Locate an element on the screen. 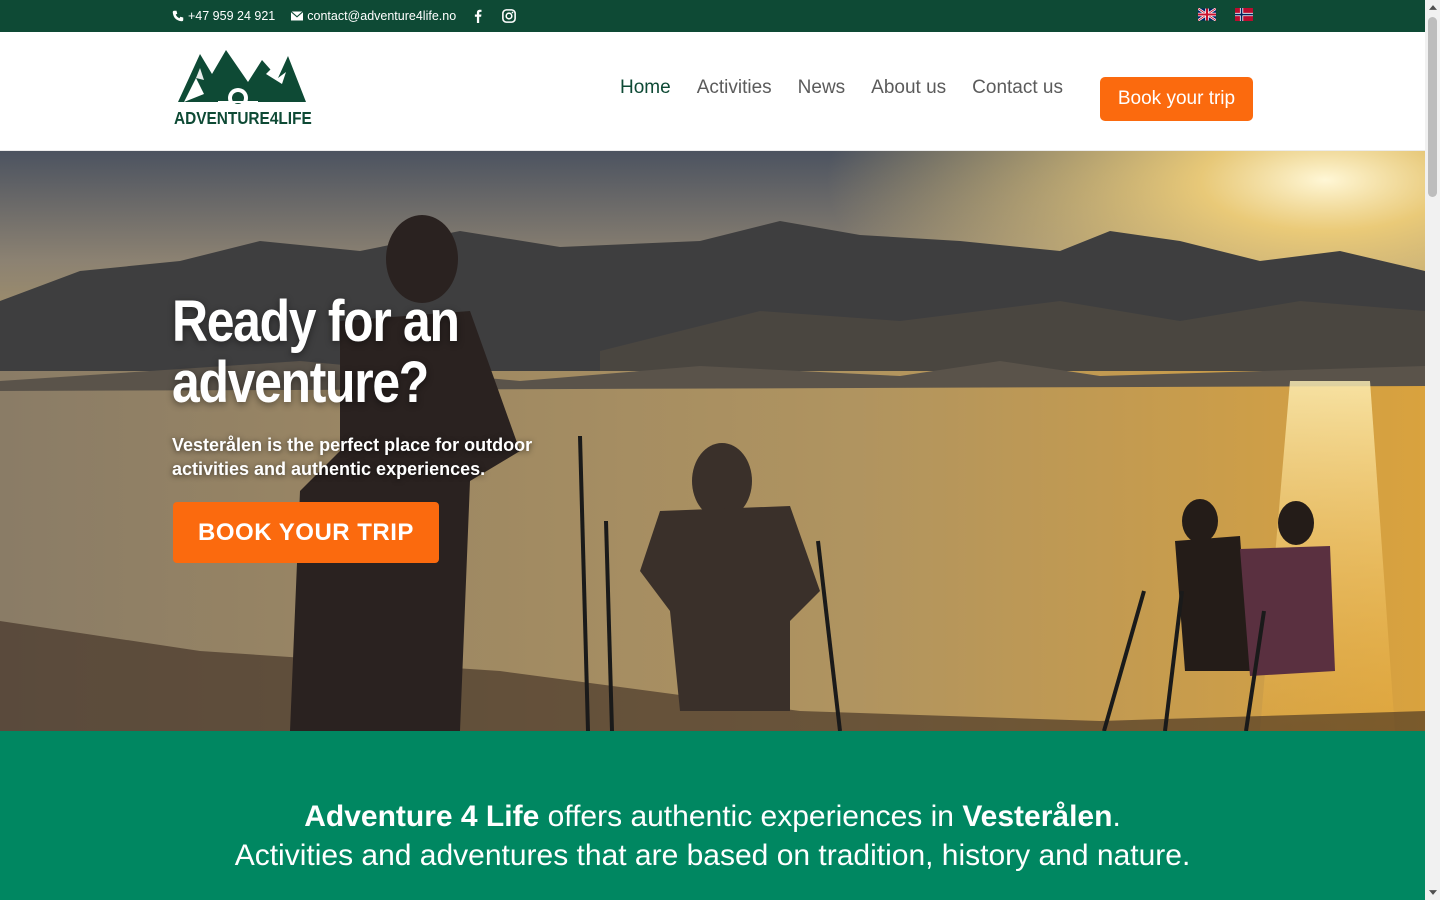 The height and width of the screenshot is (900, 1440). nav-item-about-us: About us is located at coordinates (908, 88).